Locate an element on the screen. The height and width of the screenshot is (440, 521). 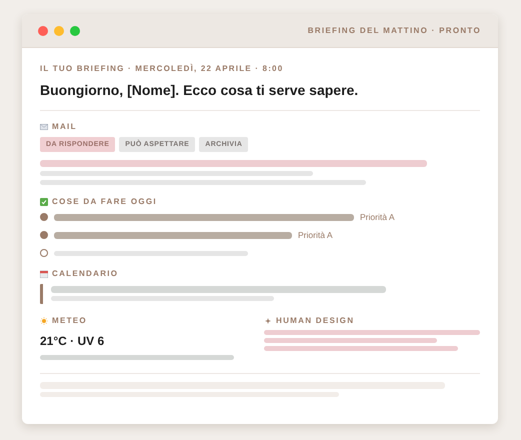
sun-icon is located at coordinates (44, 320).